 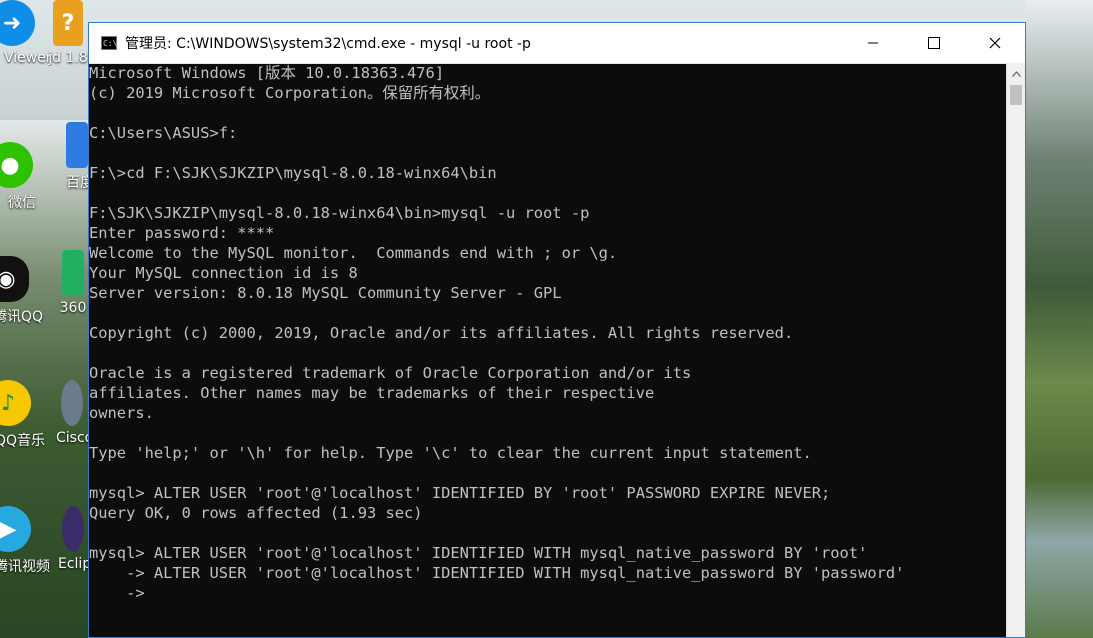 What do you see at coordinates (22, 203) in the screenshot?
I see `desktop-icon-label: 微信` at bounding box center [22, 203].